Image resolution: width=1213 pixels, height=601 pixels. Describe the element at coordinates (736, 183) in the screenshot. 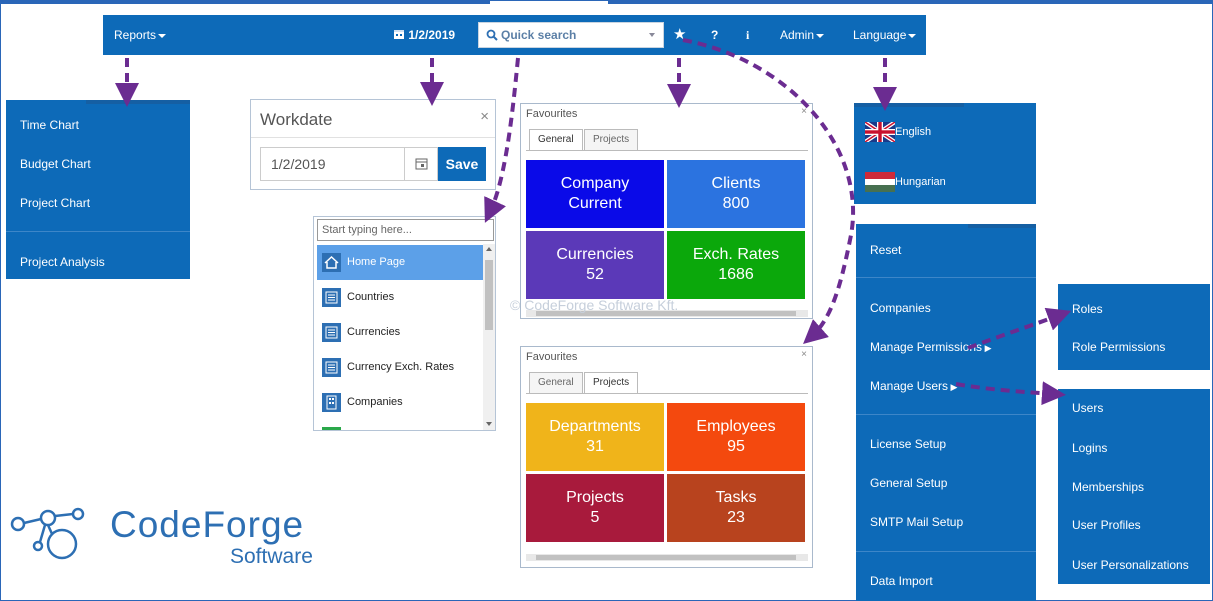

I see `tile-label: Clients` at that location.